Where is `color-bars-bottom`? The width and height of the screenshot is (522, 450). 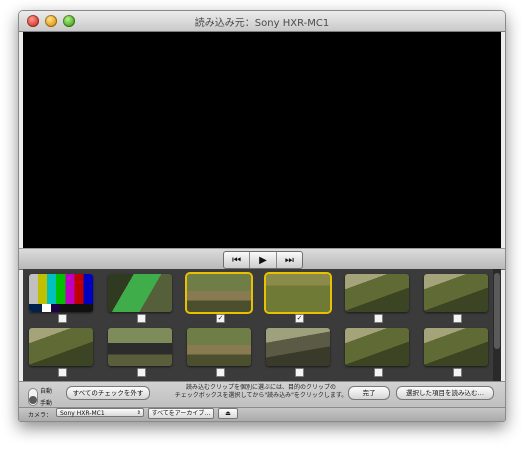 color-bars-bottom is located at coordinates (61, 308).